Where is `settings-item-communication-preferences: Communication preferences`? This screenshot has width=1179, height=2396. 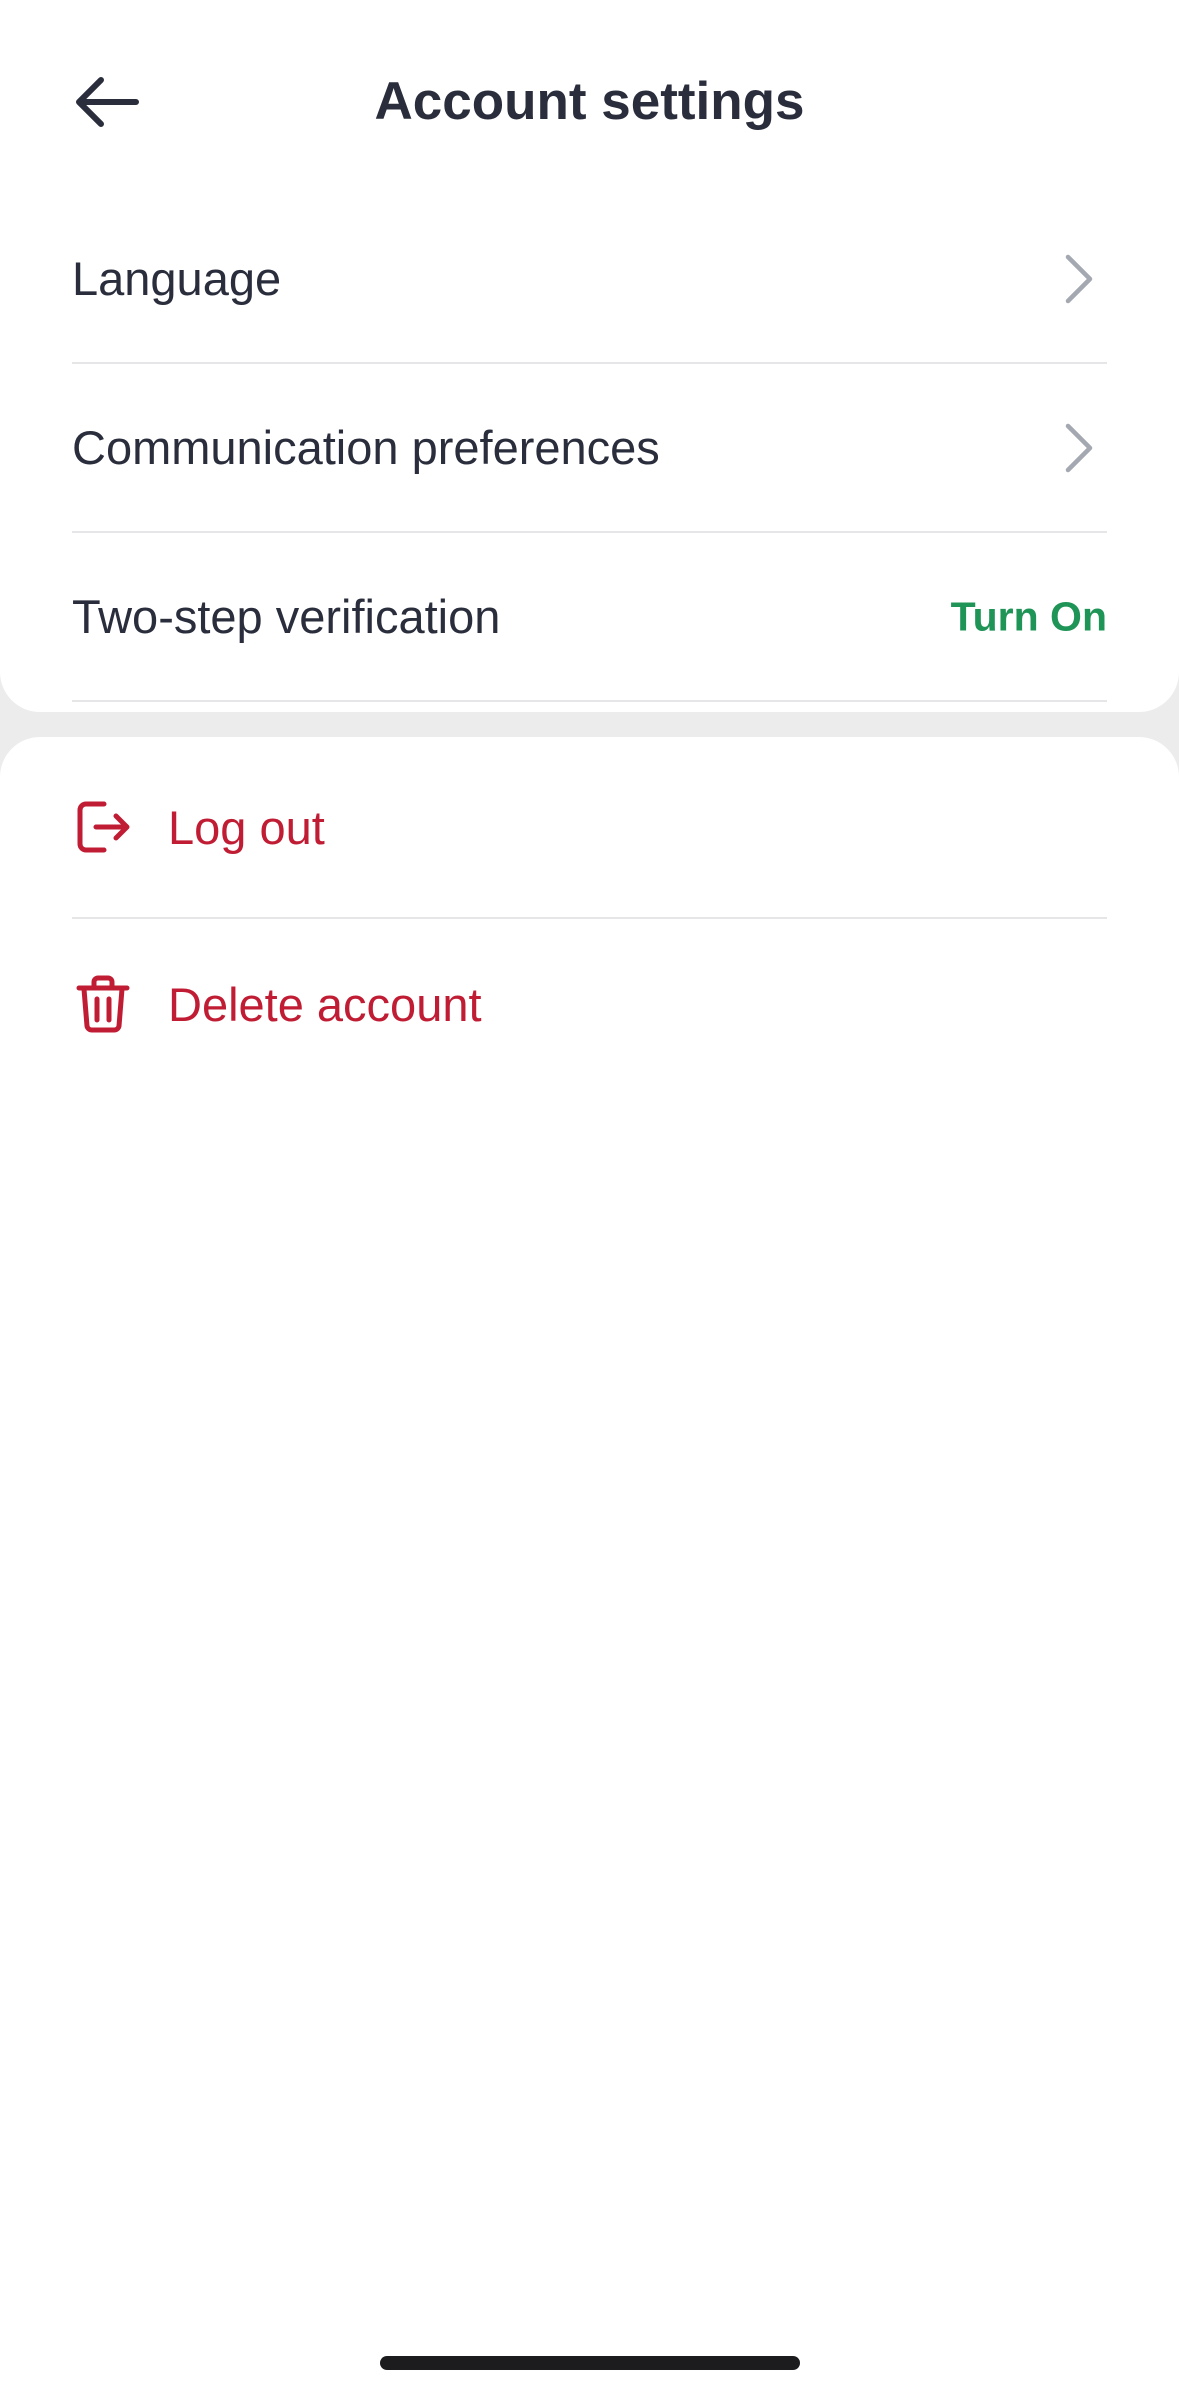 settings-item-communication-preferences: Communication preferences is located at coordinates (589, 448).